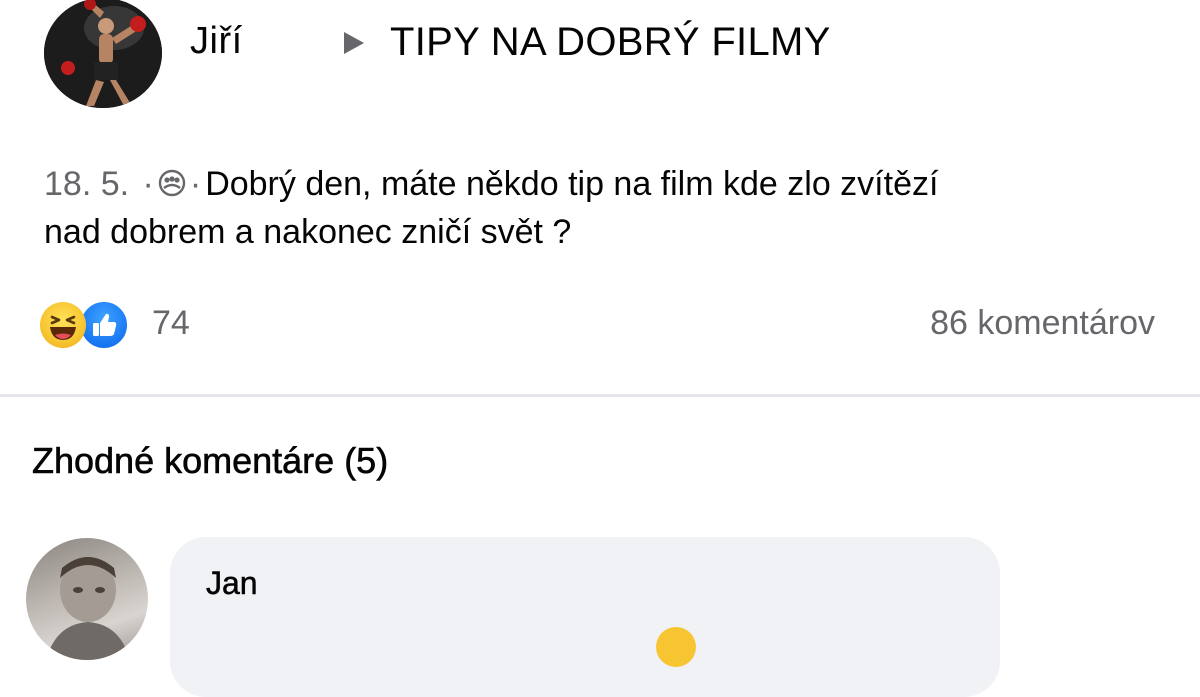  Describe the element at coordinates (1042, 323) in the screenshot. I see `comments-count-link: 86 komentárov` at that location.